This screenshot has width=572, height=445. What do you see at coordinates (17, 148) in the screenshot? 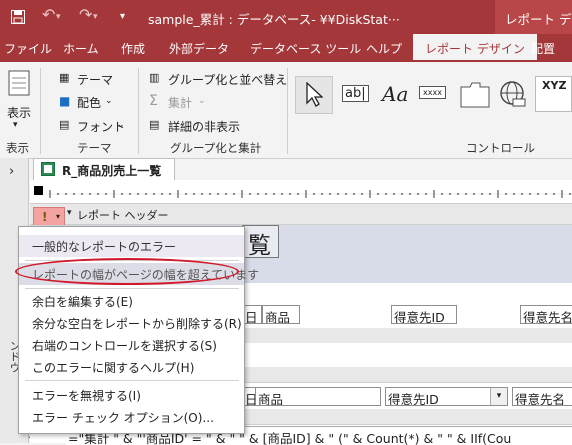
I see `group-label-view: 表示` at bounding box center [17, 148].